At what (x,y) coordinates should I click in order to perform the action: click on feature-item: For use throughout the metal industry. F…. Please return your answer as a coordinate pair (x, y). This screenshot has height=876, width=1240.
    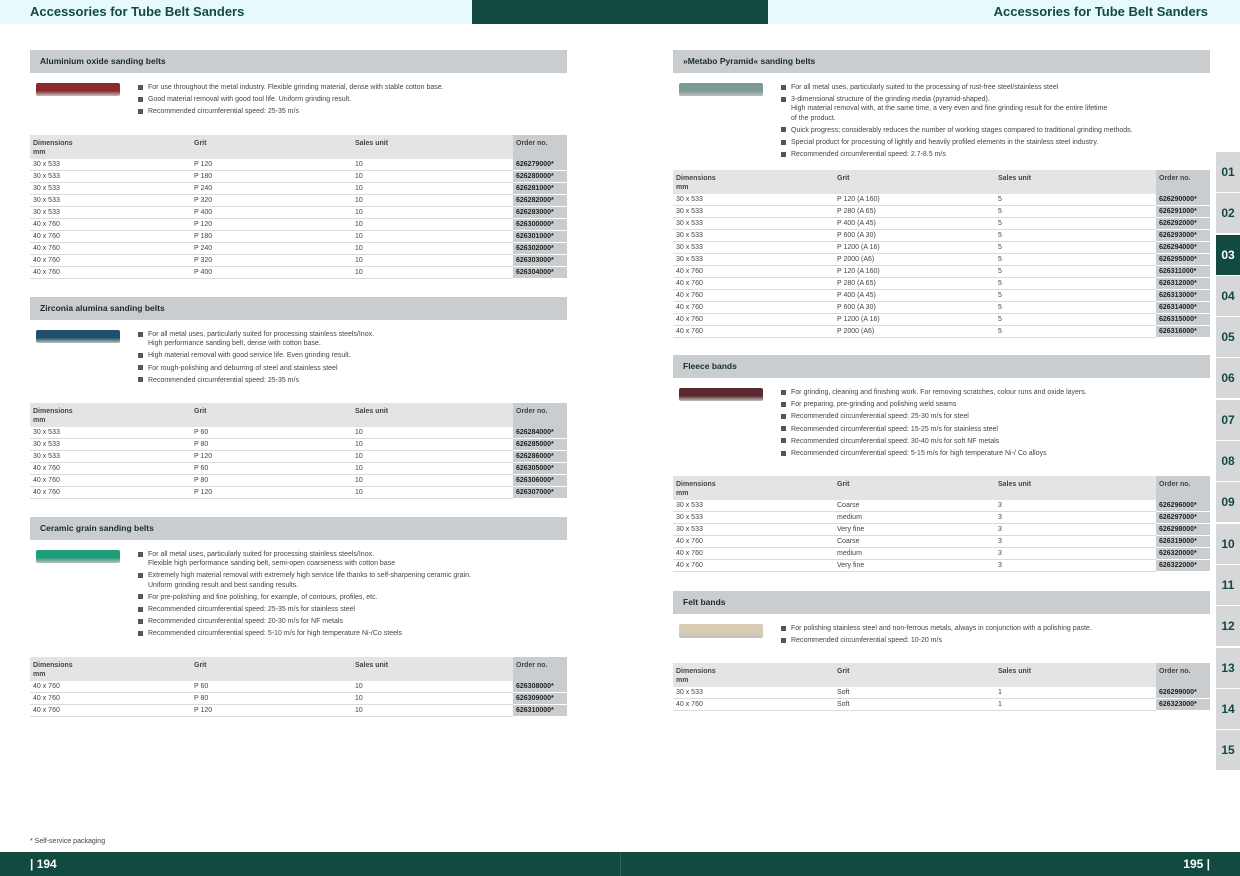
    Looking at the image, I should click on (350, 87).